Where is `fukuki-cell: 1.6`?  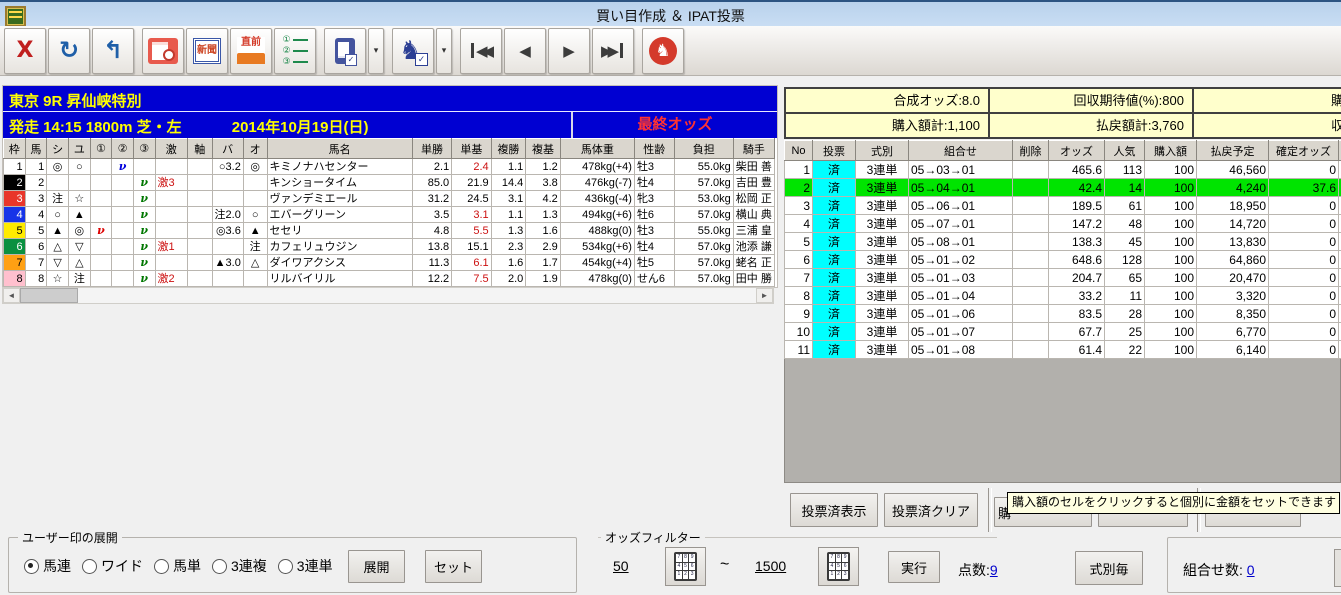 fukuki-cell: 1.6 is located at coordinates (543, 230).